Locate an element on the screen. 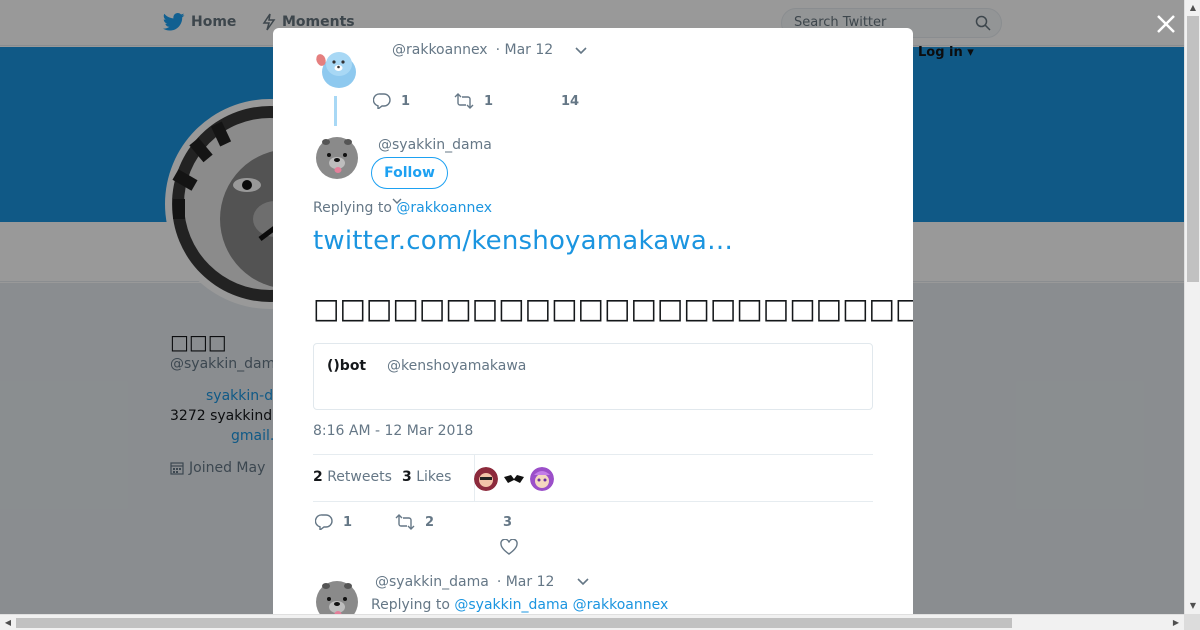  parent-like-action: 14 is located at coordinates (570, 101).